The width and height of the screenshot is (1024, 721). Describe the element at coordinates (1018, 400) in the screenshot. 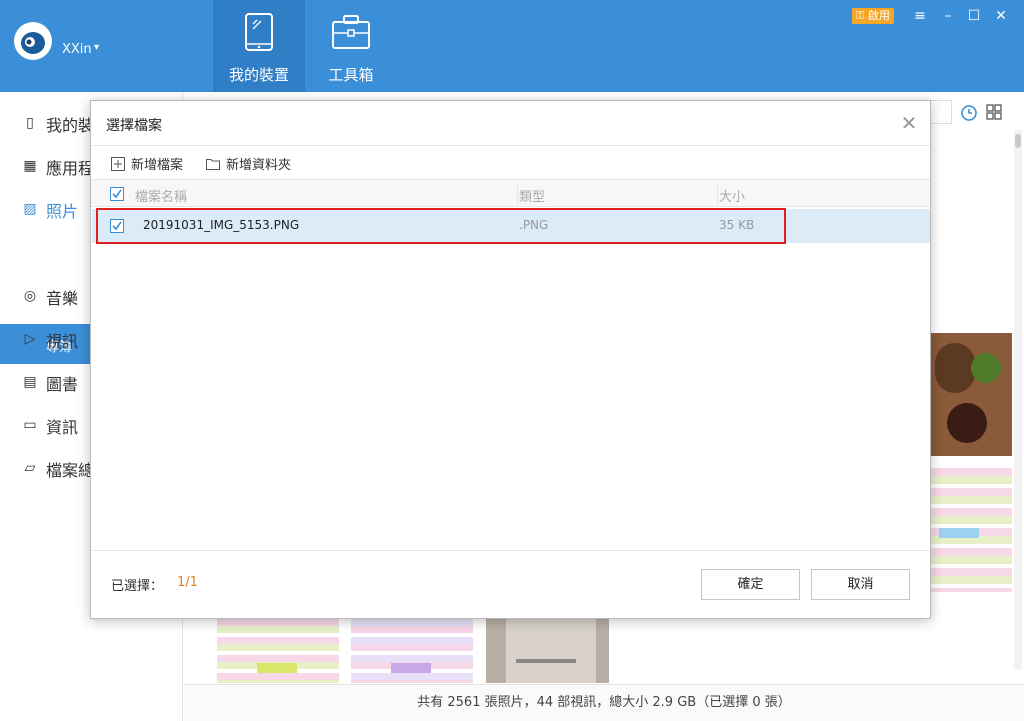

I see `scrollbar-track` at that location.